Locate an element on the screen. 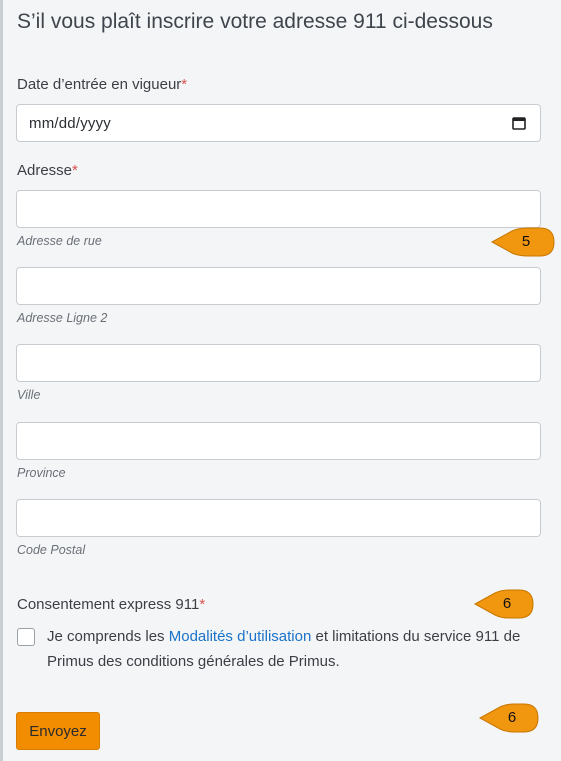 Image resolution: width=561 pixels, height=761 pixels. calendar-icon is located at coordinates (519, 123).